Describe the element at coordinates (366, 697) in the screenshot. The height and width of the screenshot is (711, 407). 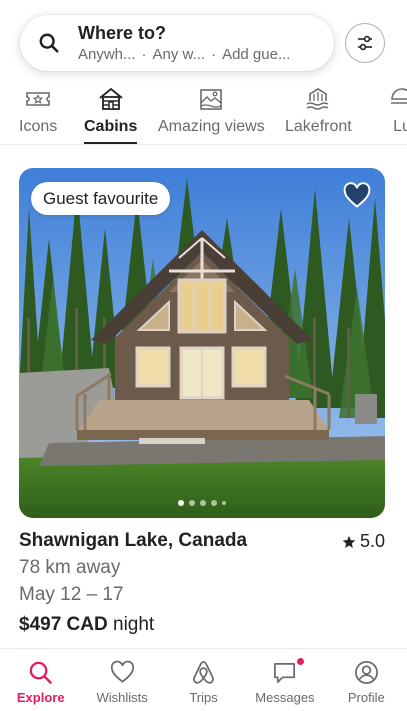
I see `nav-label: Profile` at that location.